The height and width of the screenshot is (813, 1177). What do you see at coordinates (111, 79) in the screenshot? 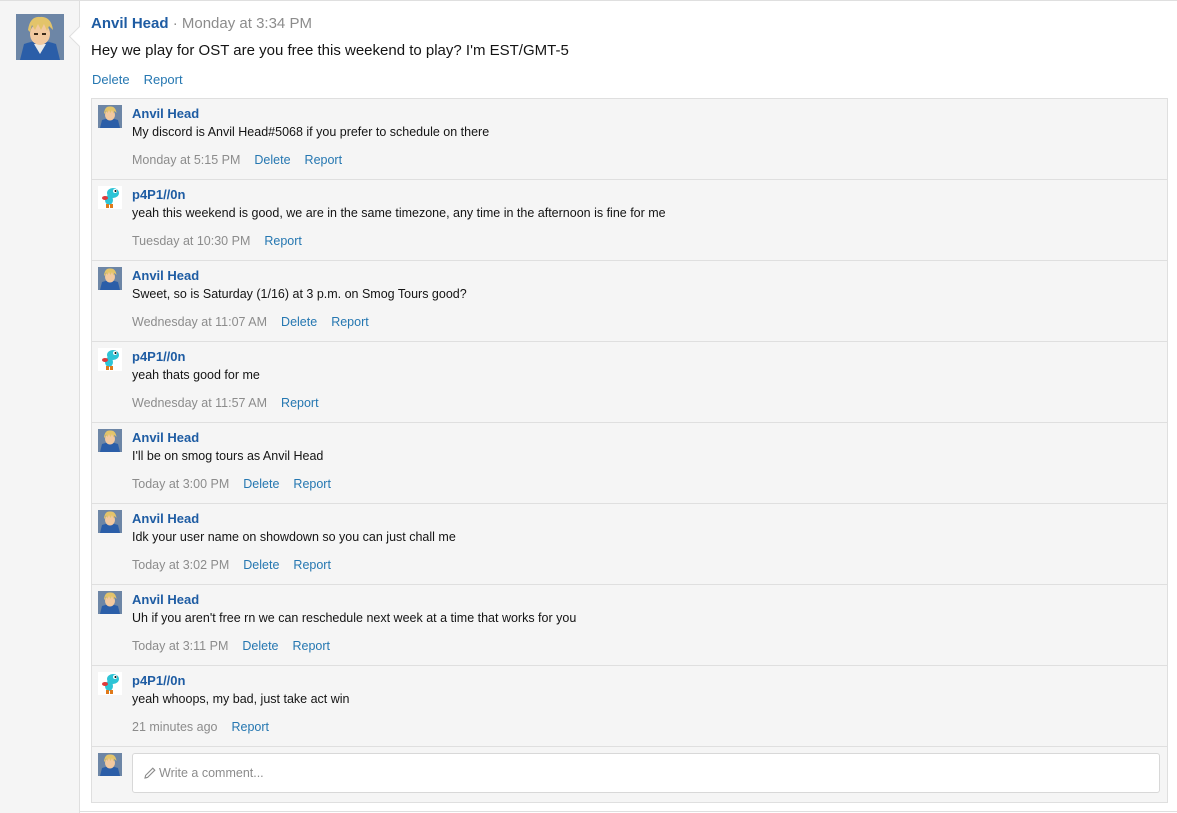
I see `post-delete-link: Delete` at bounding box center [111, 79].